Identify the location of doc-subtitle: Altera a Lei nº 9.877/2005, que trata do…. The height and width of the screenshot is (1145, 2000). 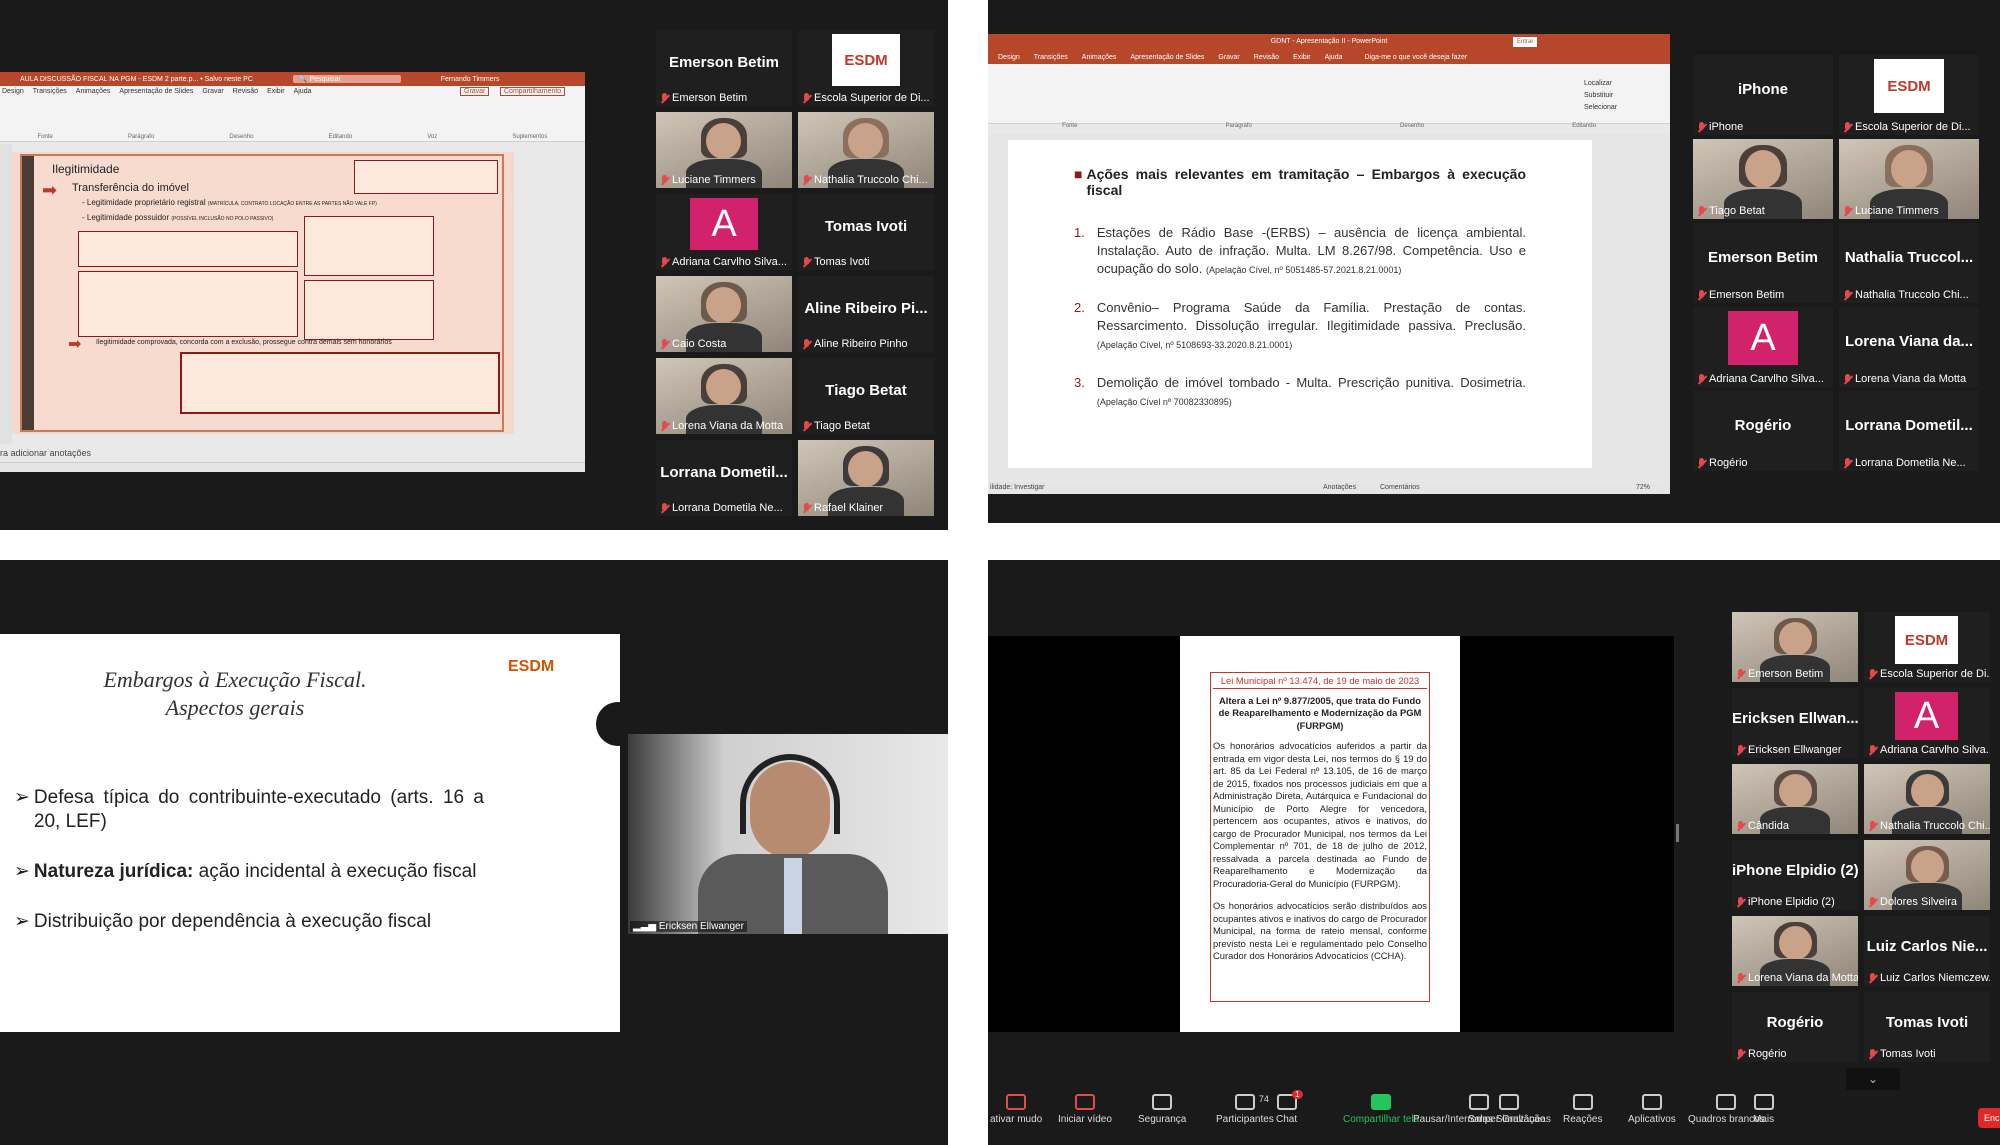
(1320, 712).